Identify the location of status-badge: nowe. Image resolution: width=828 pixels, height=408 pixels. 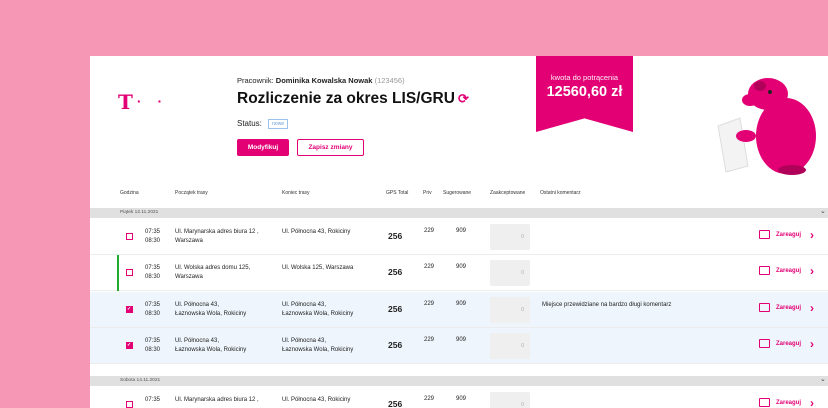
(278, 124).